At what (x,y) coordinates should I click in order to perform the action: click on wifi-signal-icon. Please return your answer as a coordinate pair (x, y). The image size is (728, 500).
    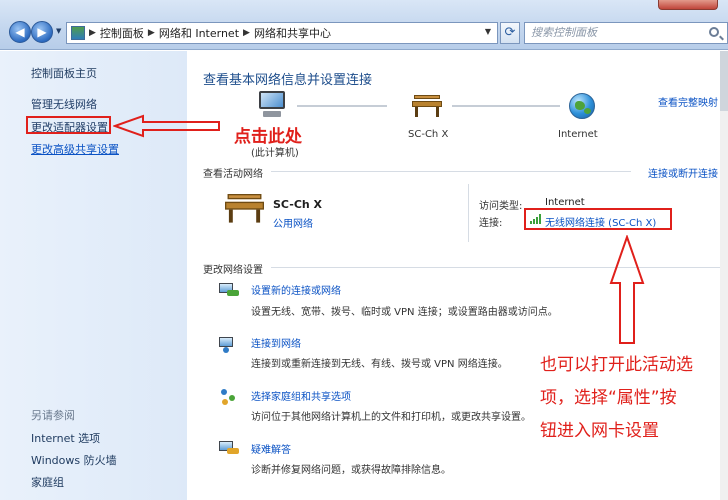
    Looking at the image, I should click on (536, 219).